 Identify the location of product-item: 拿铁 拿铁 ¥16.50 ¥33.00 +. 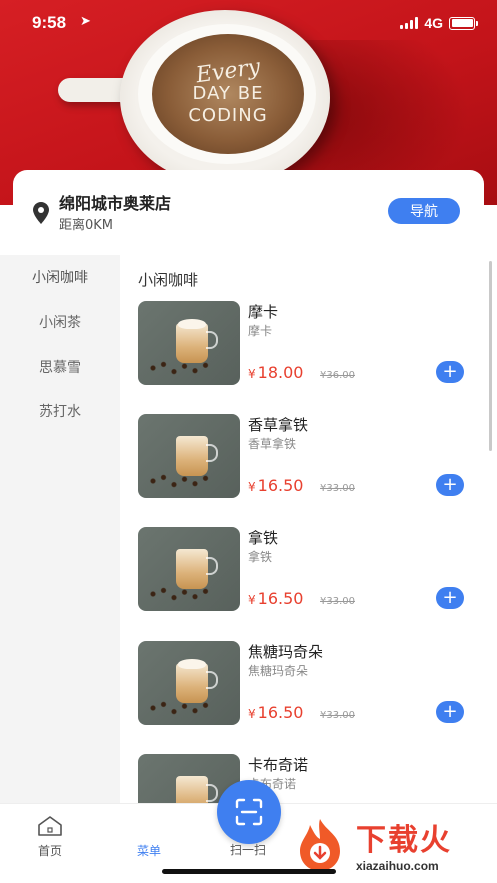
(308, 572).